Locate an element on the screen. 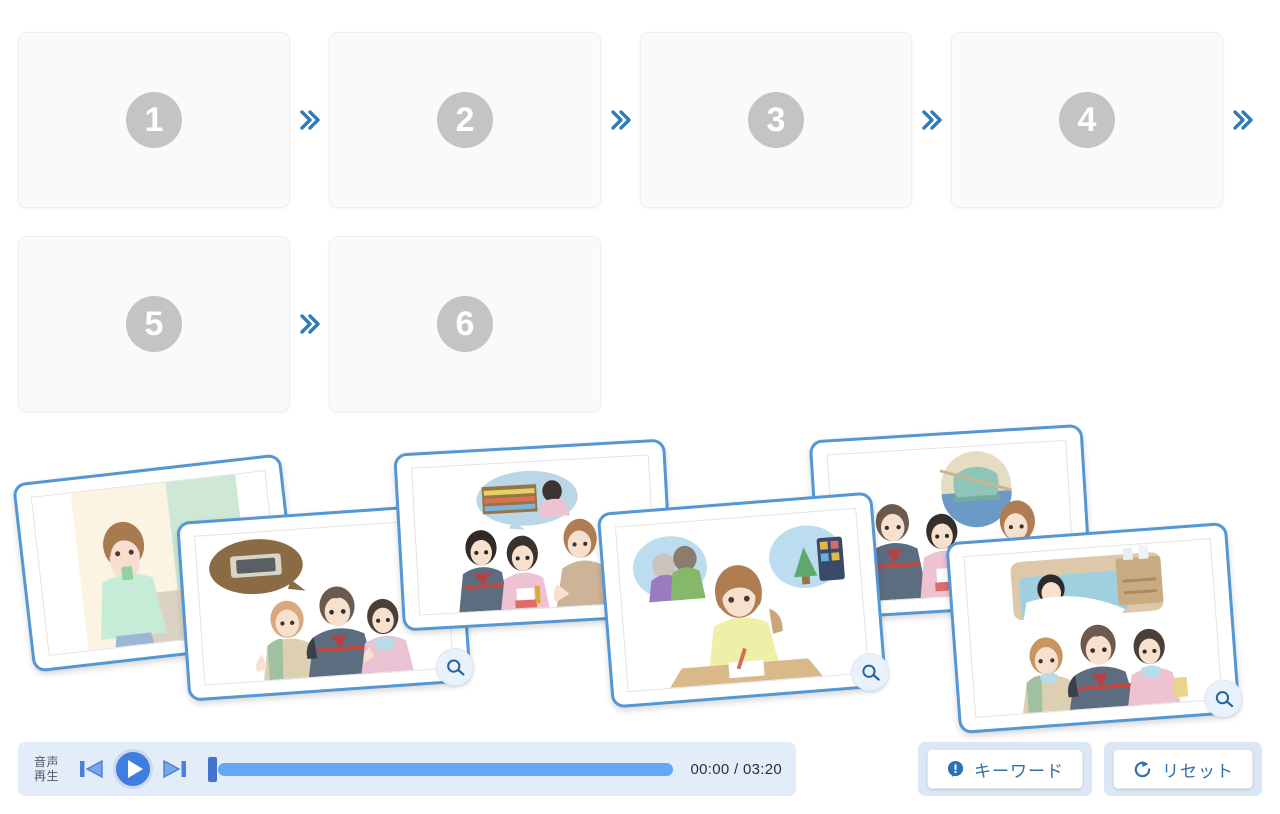 The height and width of the screenshot is (814, 1280). reset-button: リセット is located at coordinates (1183, 769).